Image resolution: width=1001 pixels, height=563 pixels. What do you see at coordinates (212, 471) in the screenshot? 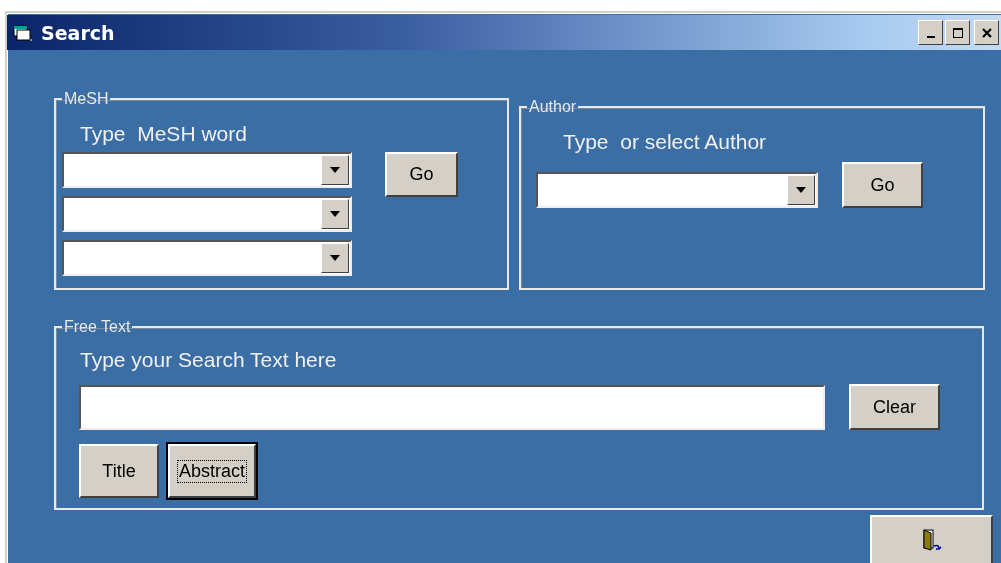
I see `search-in-button: Abstract` at bounding box center [212, 471].